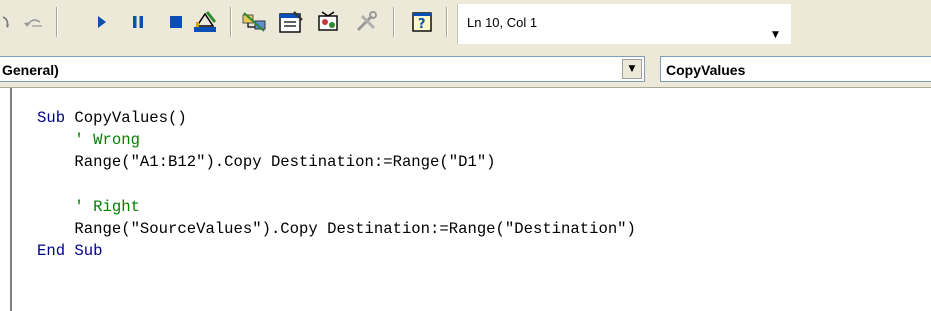 This screenshot has height=311, width=931. I want to click on object-combo-value: General), so click(30, 70).